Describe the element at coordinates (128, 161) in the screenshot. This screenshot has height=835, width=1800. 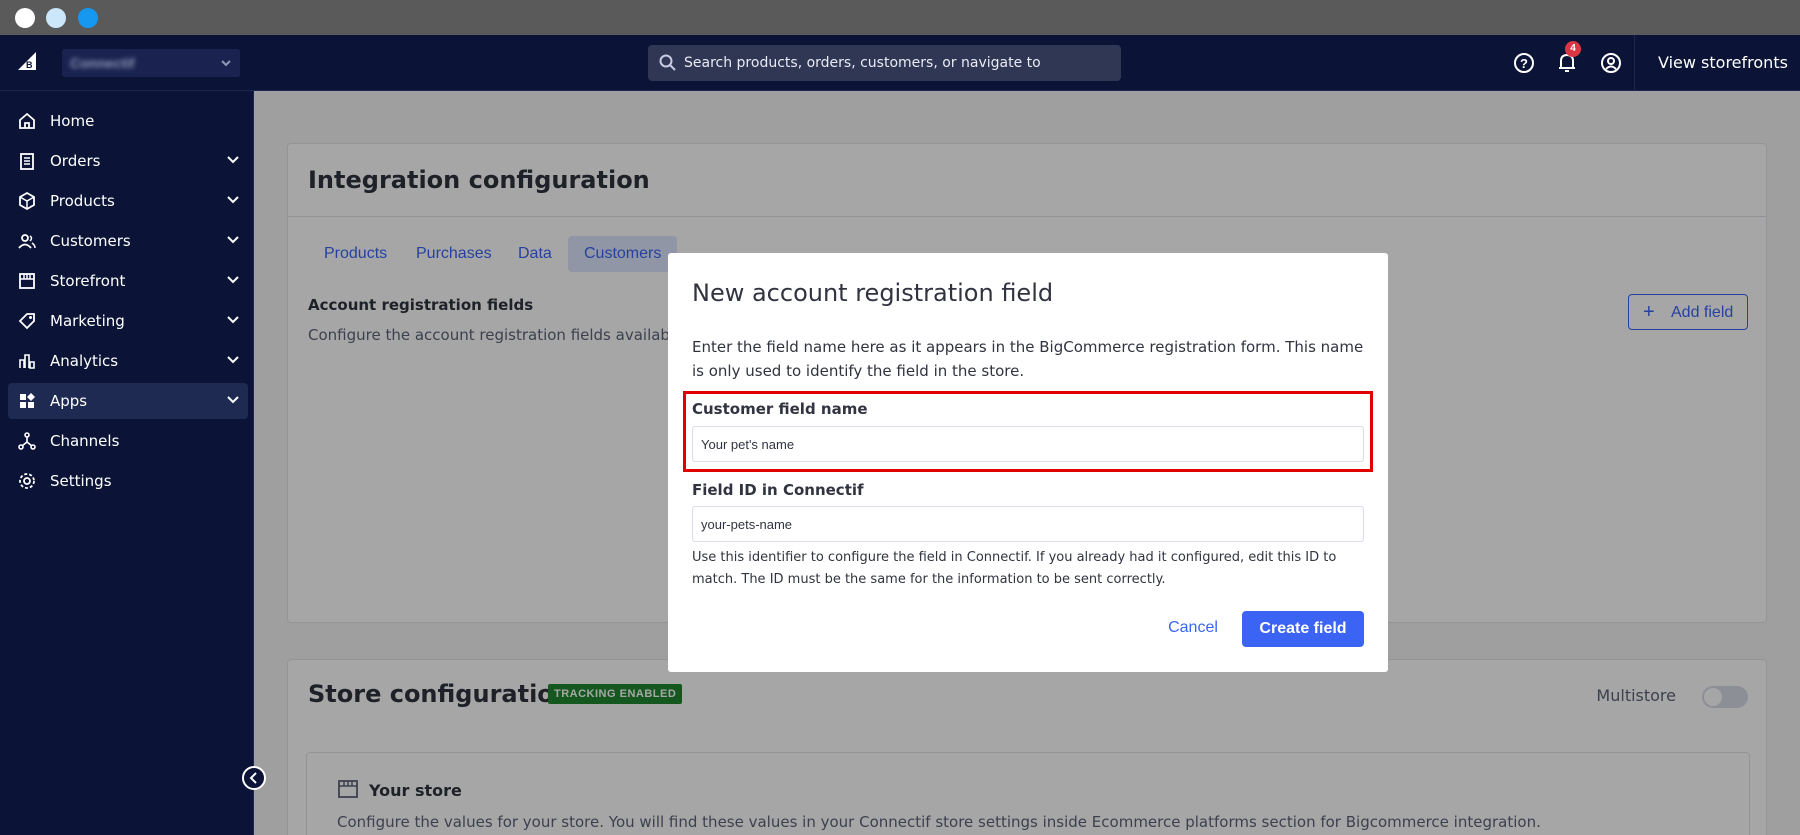
I see `sidebar-item-orders: Orders` at that location.